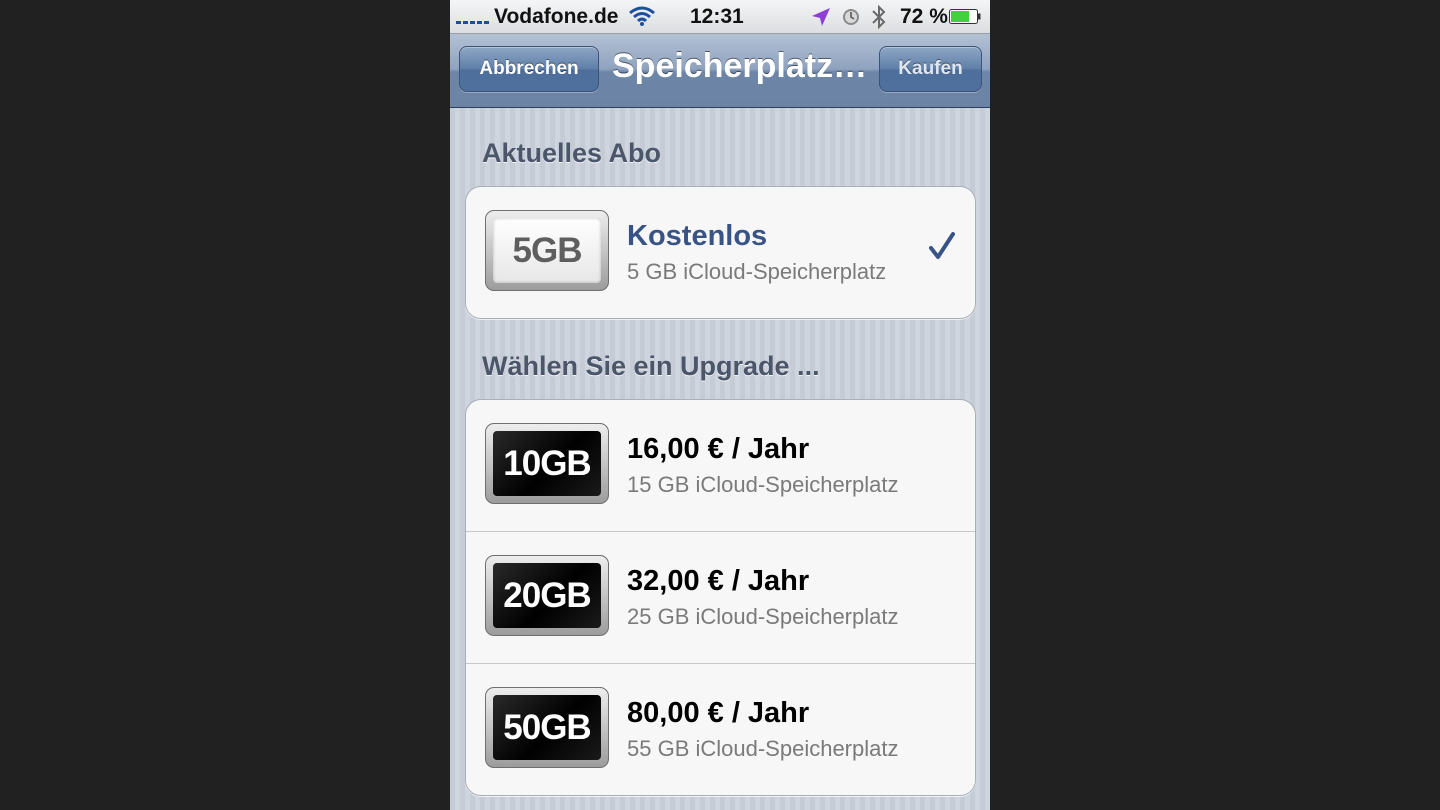  Describe the element at coordinates (572, 153) in the screenshot. I see `current-plan-header: Aktuelles Abo` at that location.